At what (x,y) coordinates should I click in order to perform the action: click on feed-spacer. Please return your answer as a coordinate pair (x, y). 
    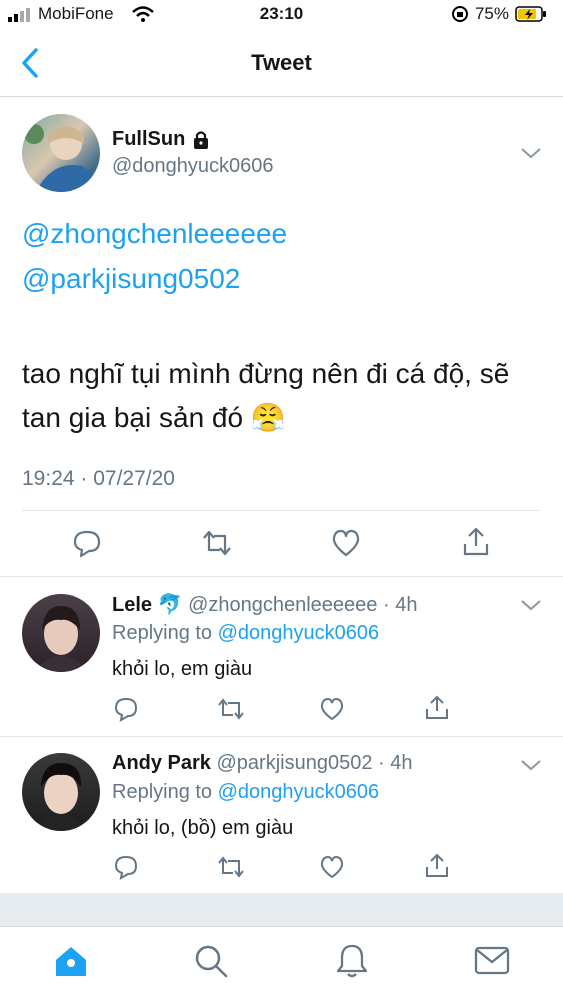
    Looking at the image, I should click on (281, 909).